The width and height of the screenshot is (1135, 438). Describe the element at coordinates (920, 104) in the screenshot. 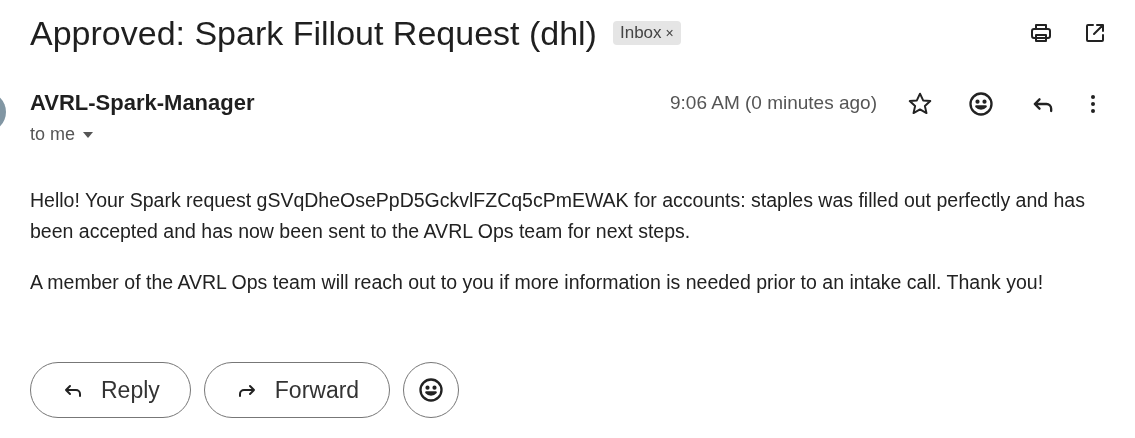

I see `star-icon` at that location.